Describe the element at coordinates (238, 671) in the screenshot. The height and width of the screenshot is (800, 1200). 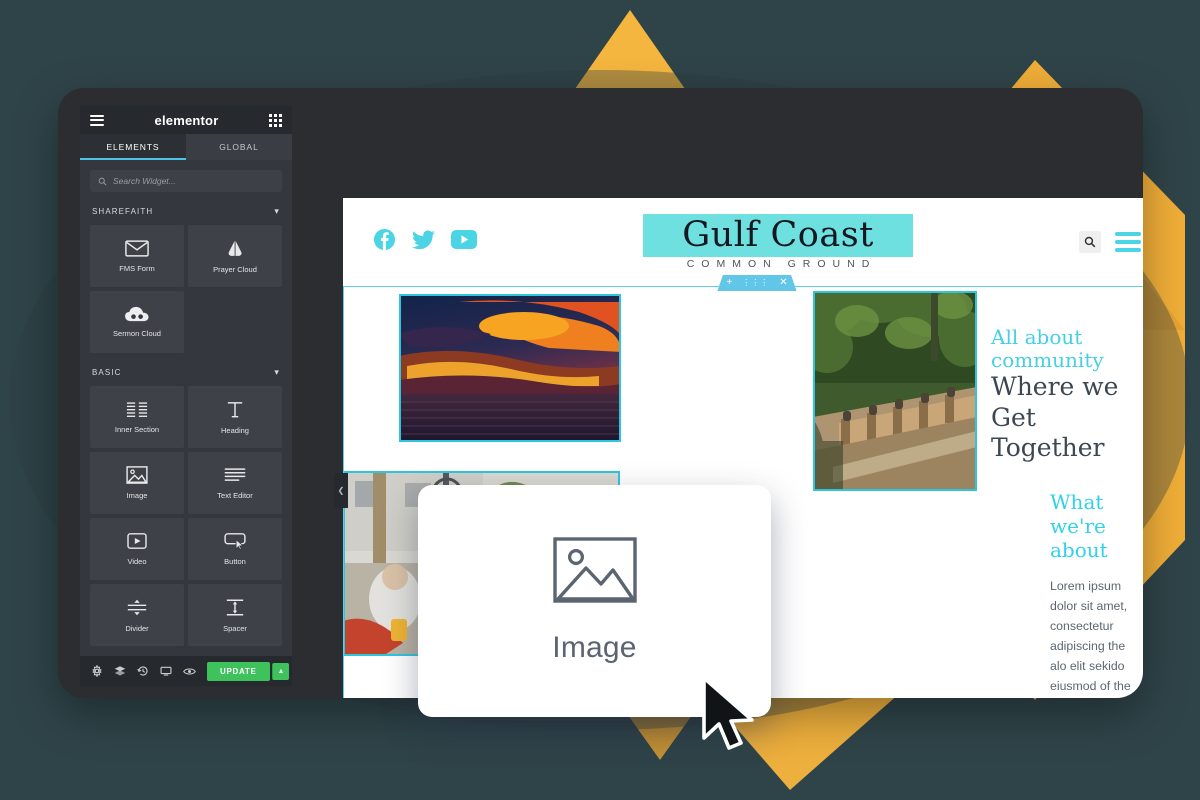
I see `update-button: UPDATE` at that location.